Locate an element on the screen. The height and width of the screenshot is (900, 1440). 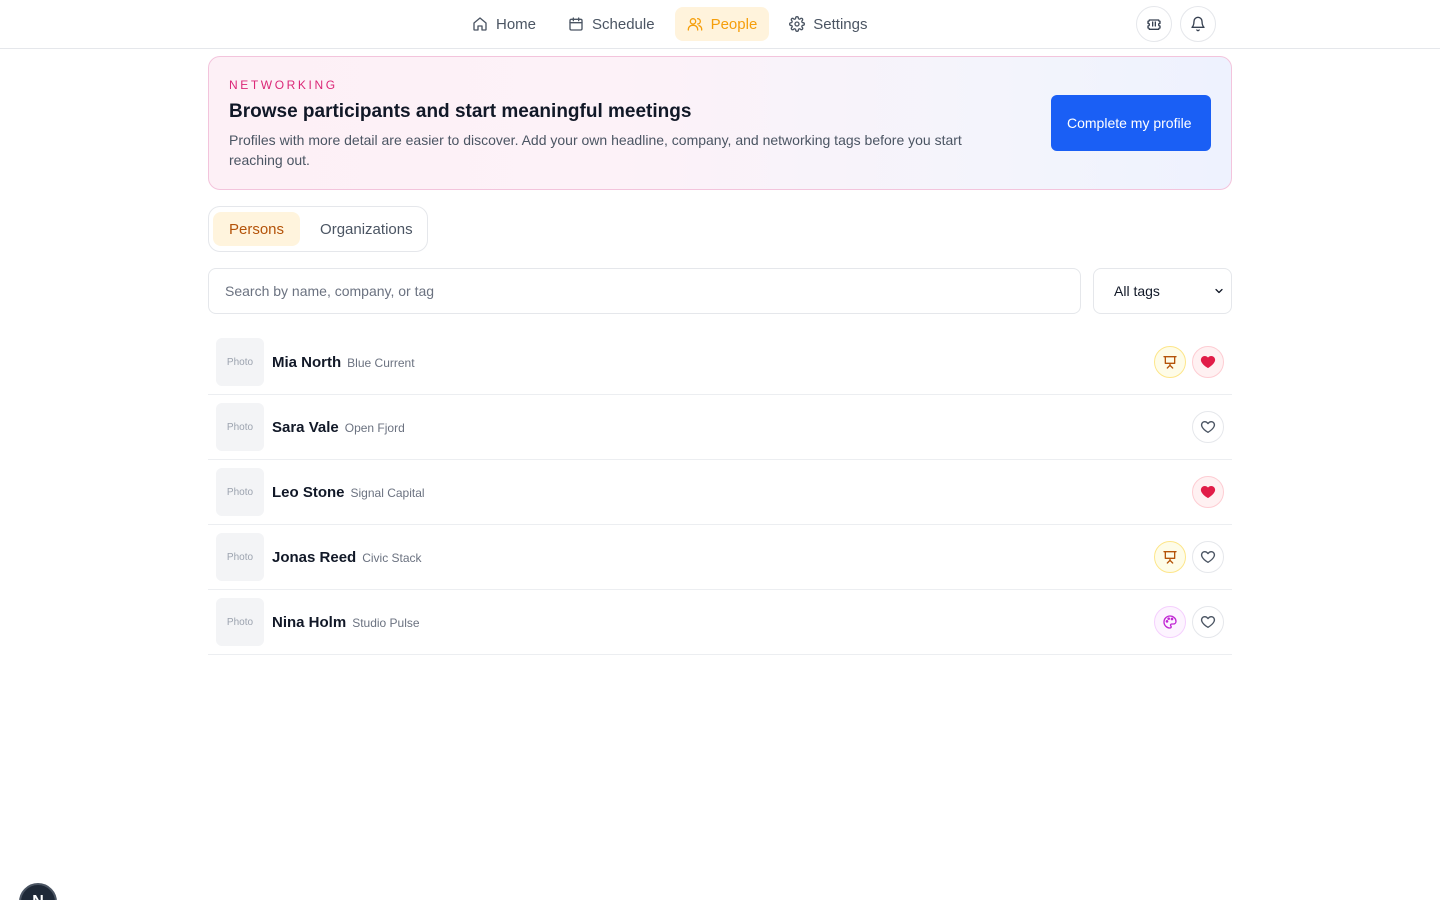
person-company: Civic Stack is located at coordinates (392, 558).